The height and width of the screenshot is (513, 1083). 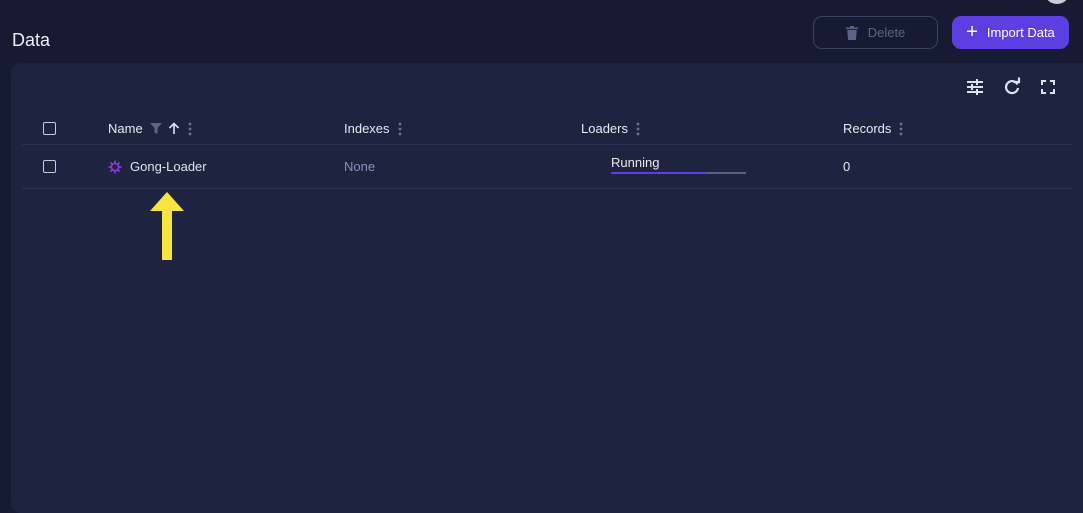 I want to click on trash-icon, so click(x=851, y=32).